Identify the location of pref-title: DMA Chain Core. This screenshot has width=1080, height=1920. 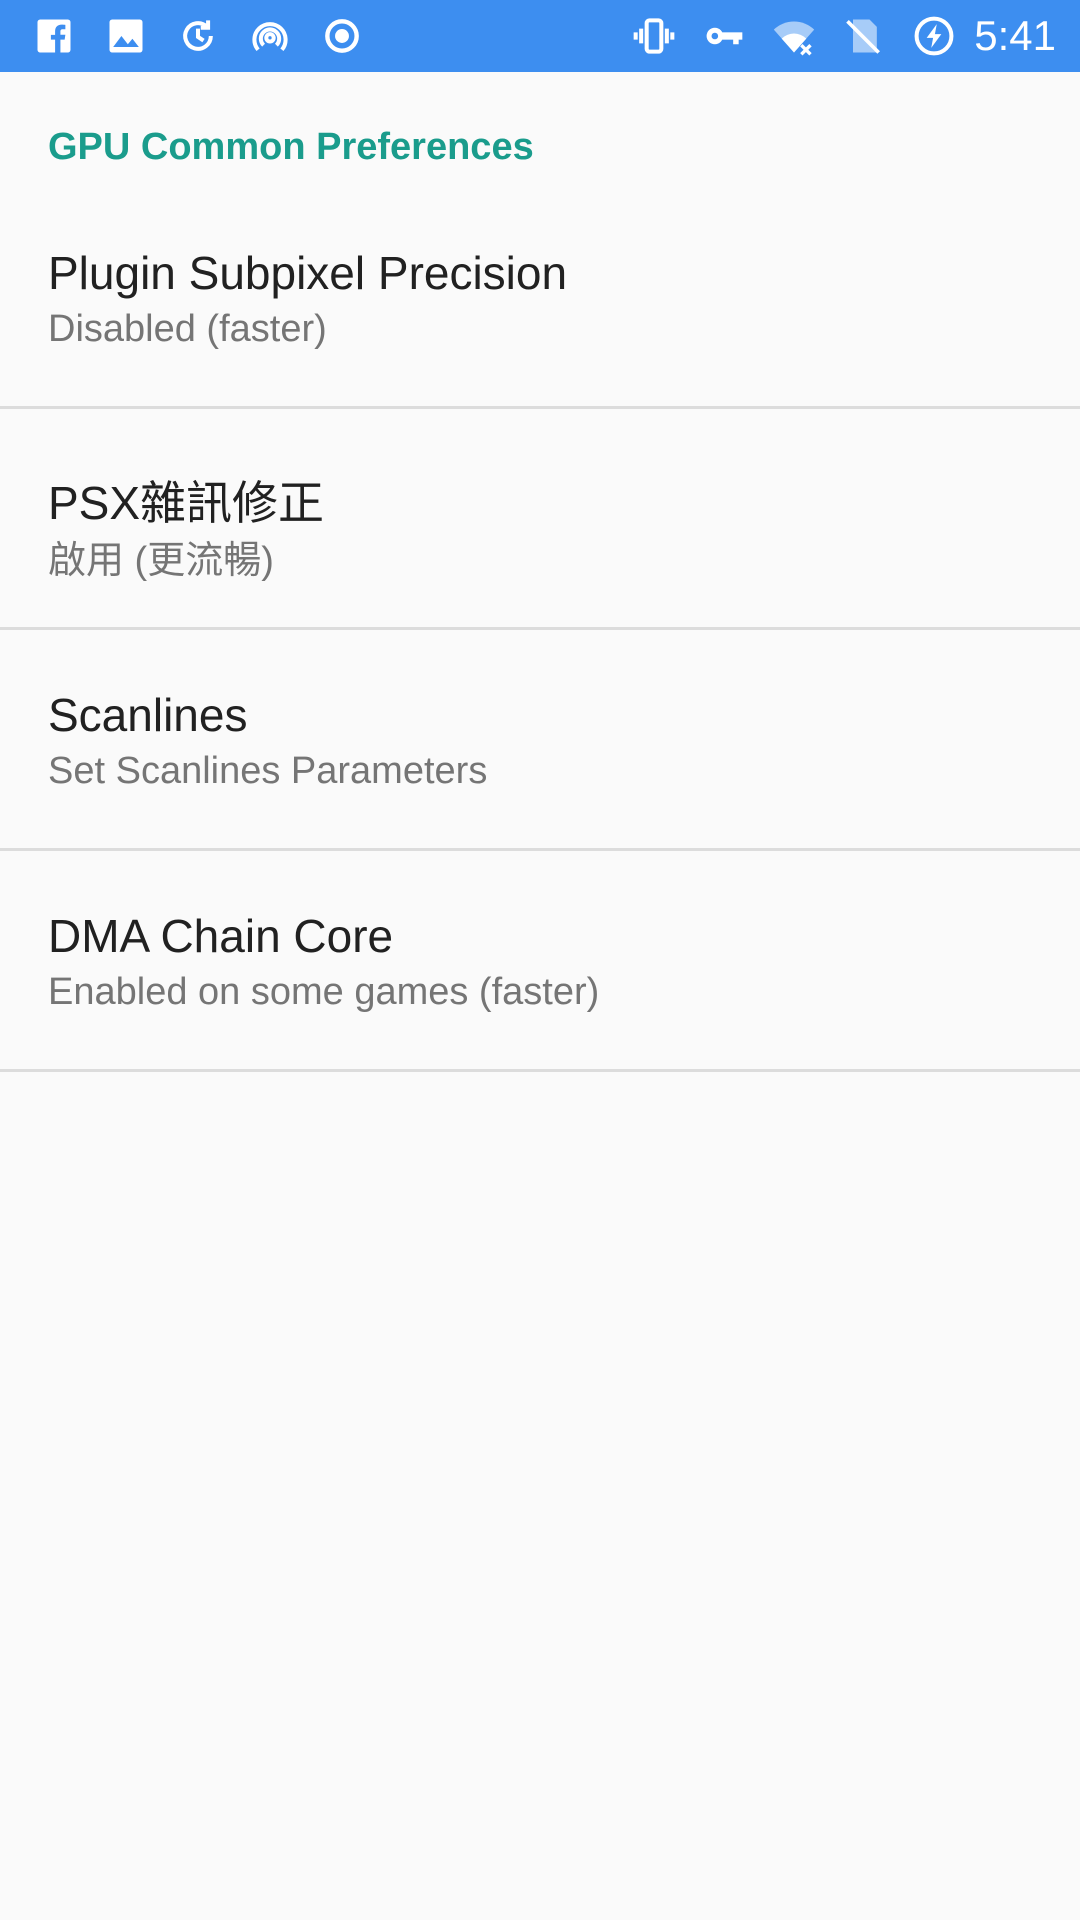
(221, 936).